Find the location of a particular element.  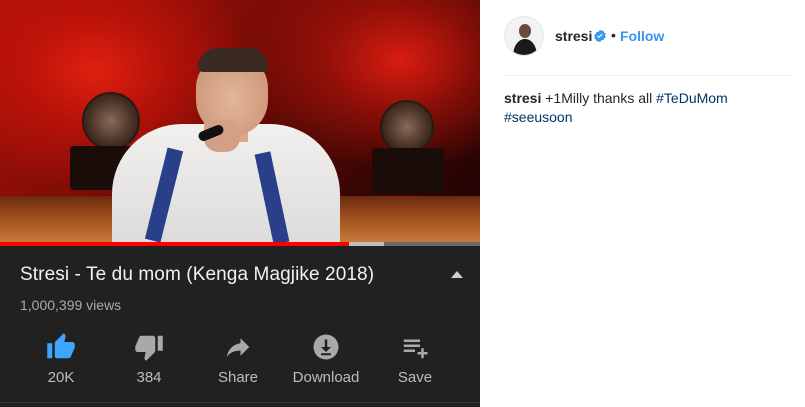

dislike-button: 384 is located at coordinates (149, 358).